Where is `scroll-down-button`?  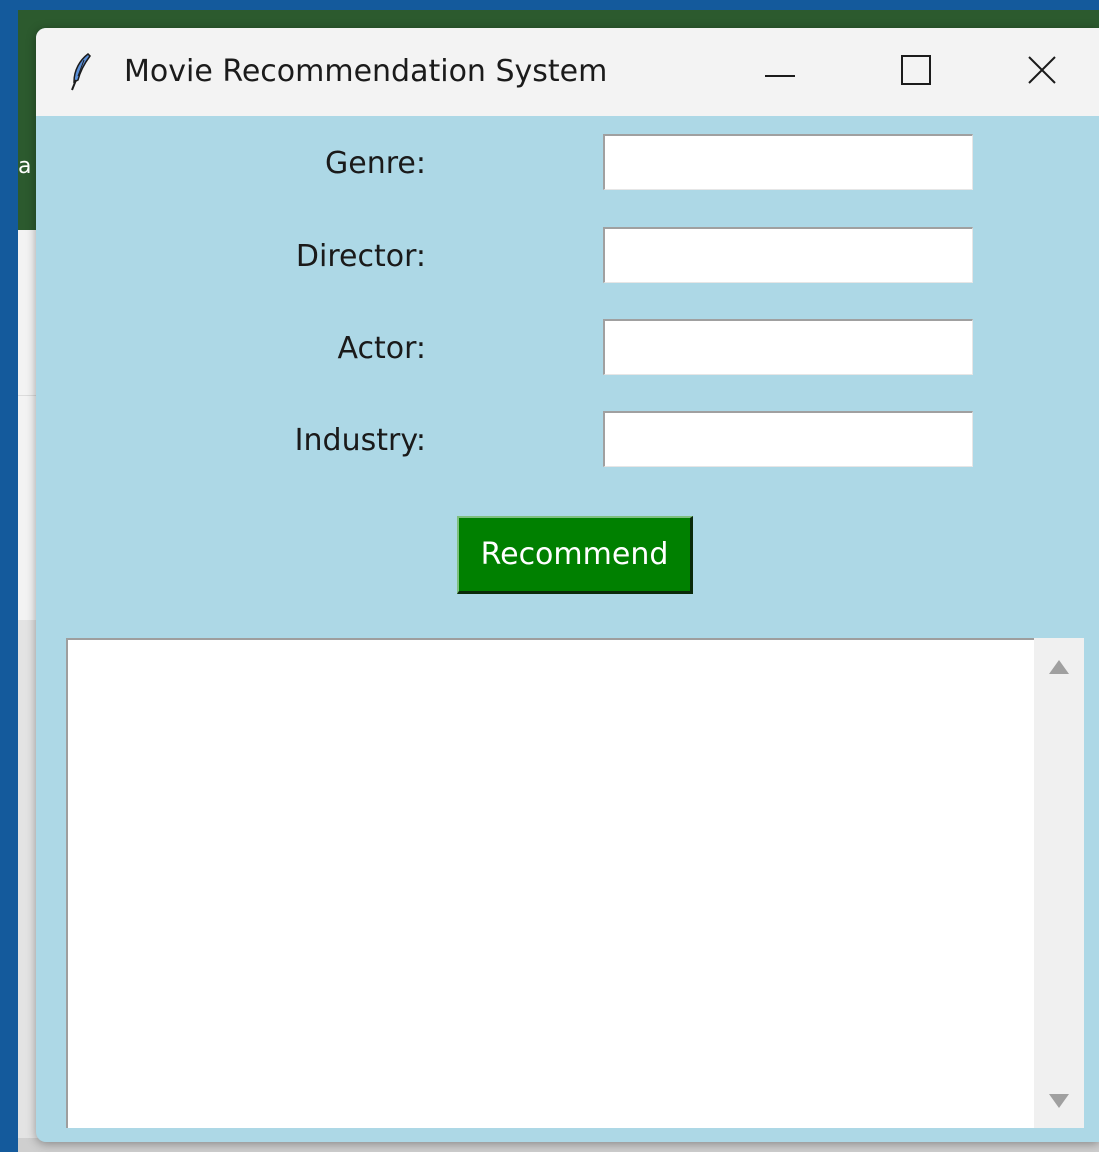
scroll-down-button is located at coordinates (1059, 1103).